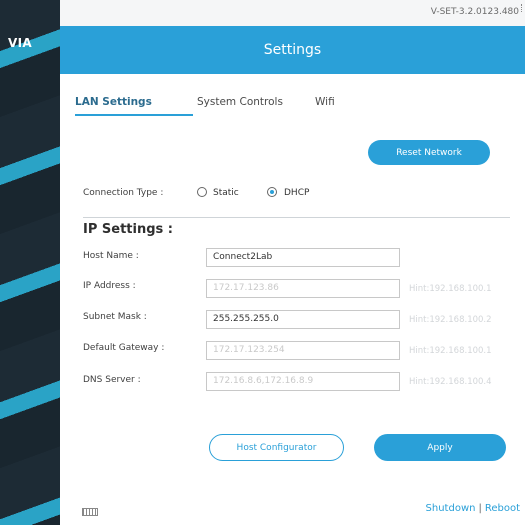 This screenshot has width=525, height=525. What do you see at coordinates (502, 508) in the screenshot?
I see `reboot-link: Reboot` at bounding box center [502, 508].